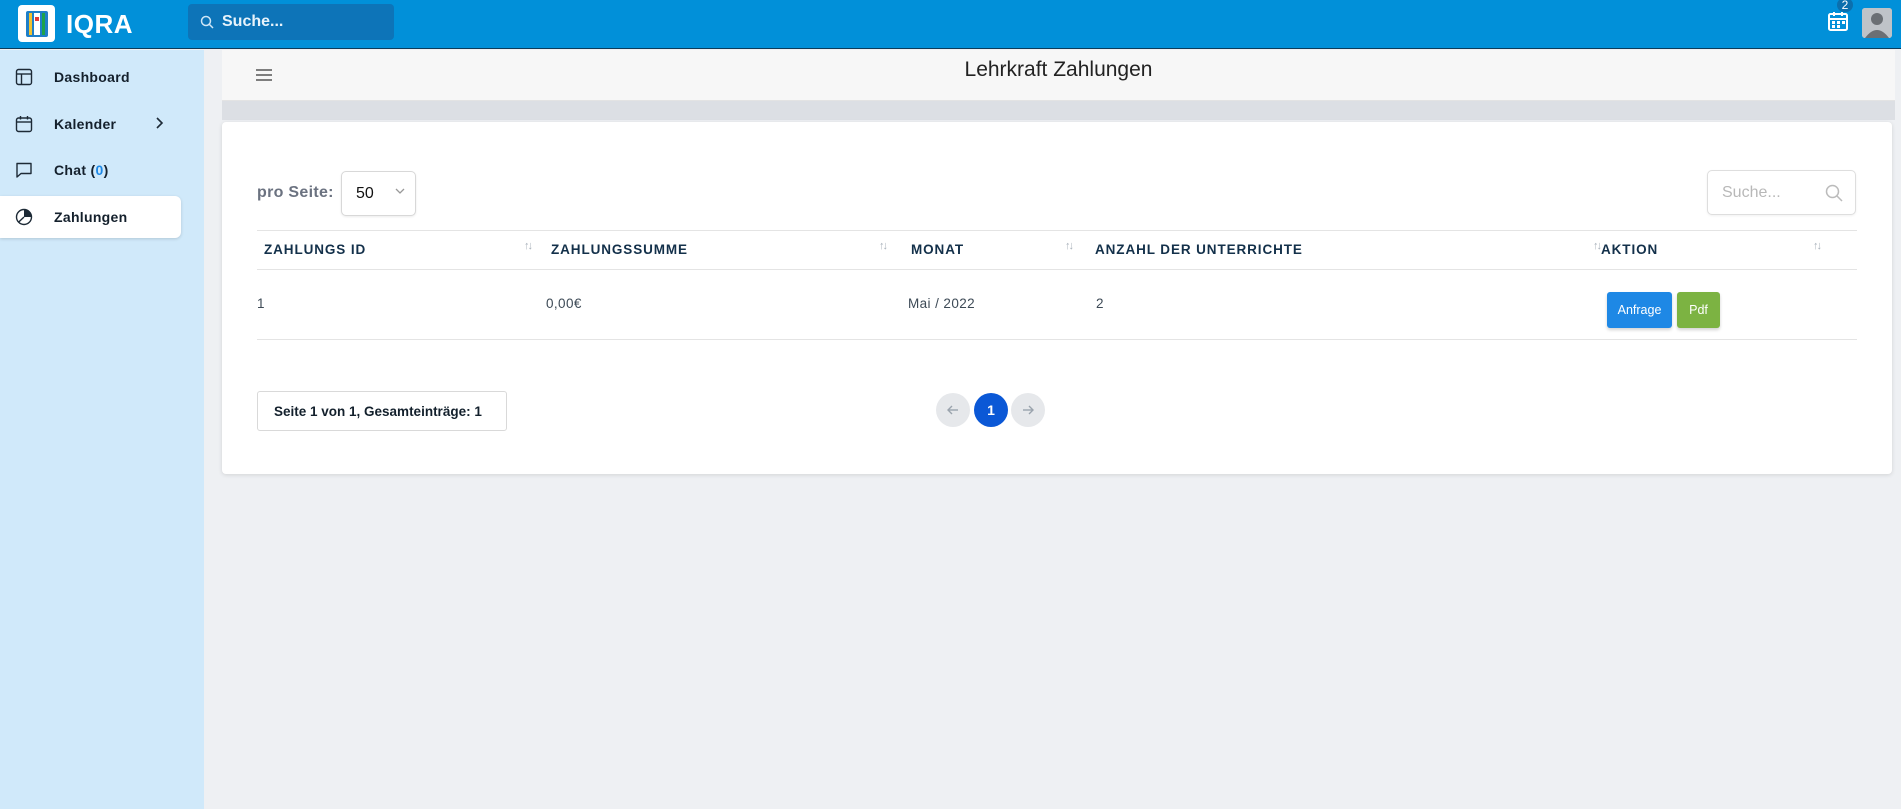 The image size is (1901, 809). What do you see at coordinates (400, 193) in the screenshot?
I see `chevron-down-icon` at bounding box center [400, 193].